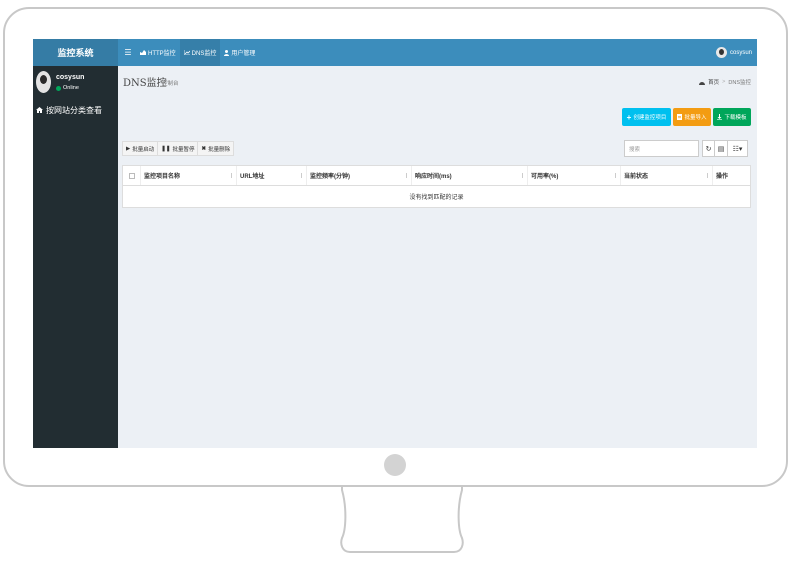  Describe the element at coordinates (629, 117) in the screenshot. I see `plus-icon: +` at that location.